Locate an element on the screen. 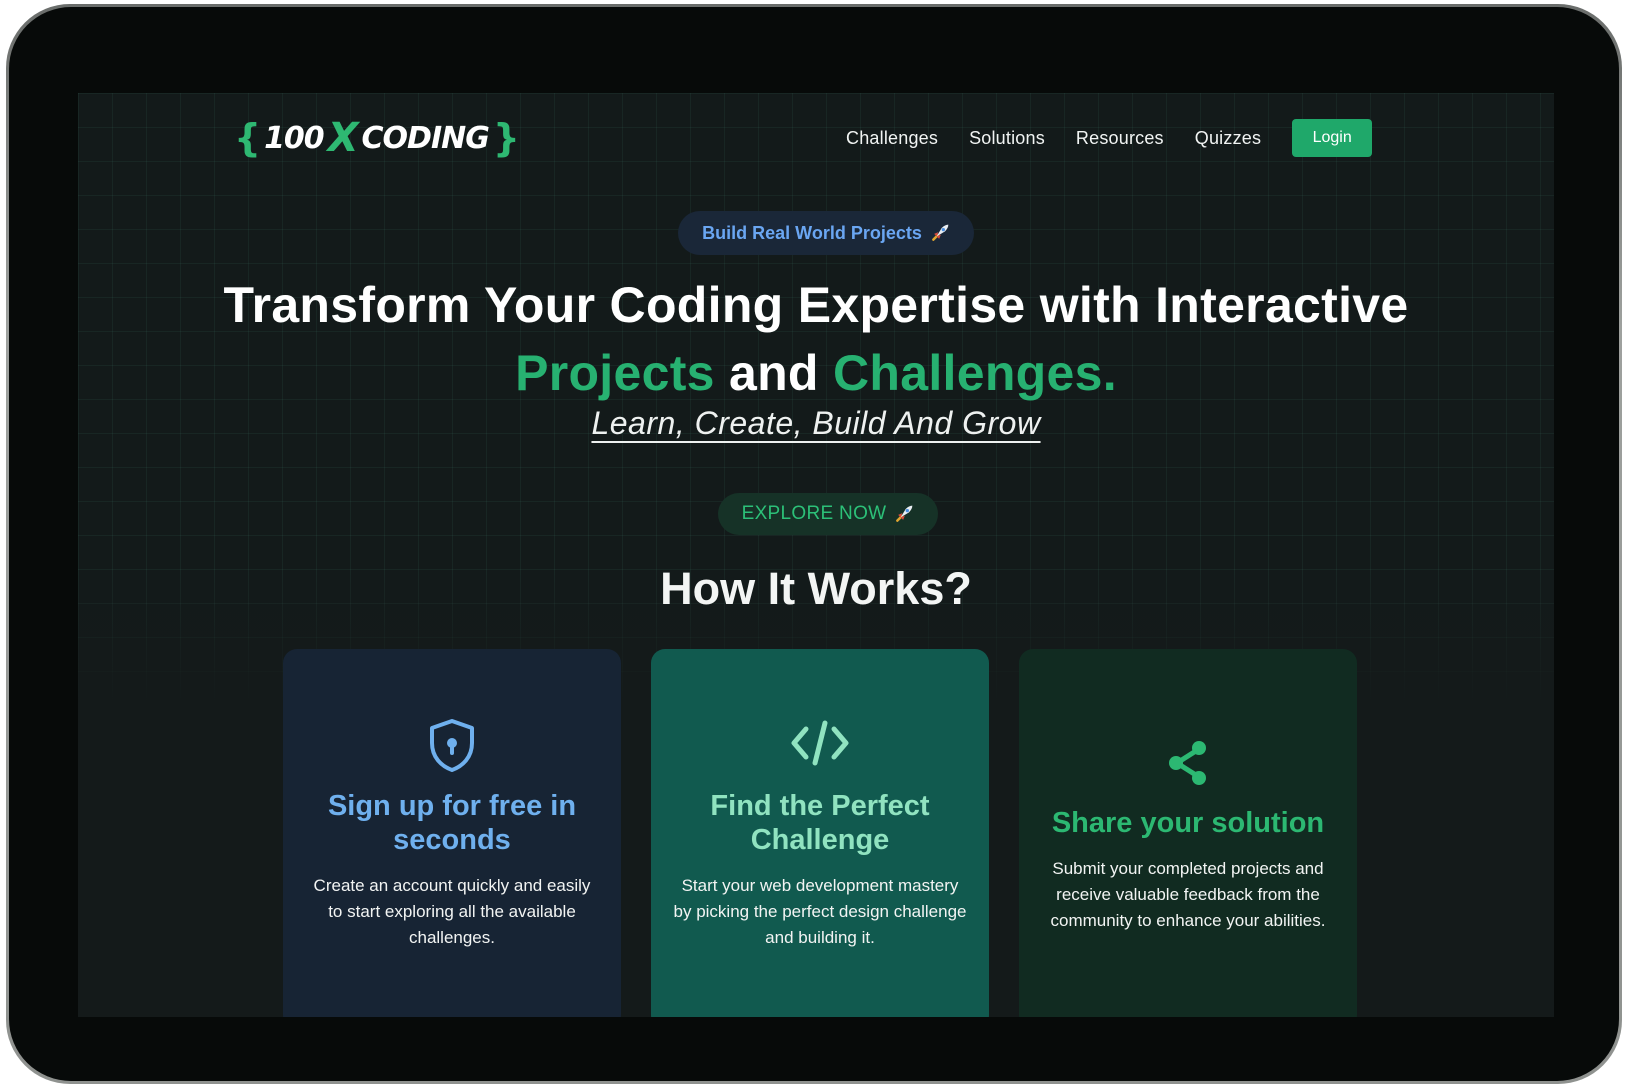  share-icon is located at coordinates (1187, 763).